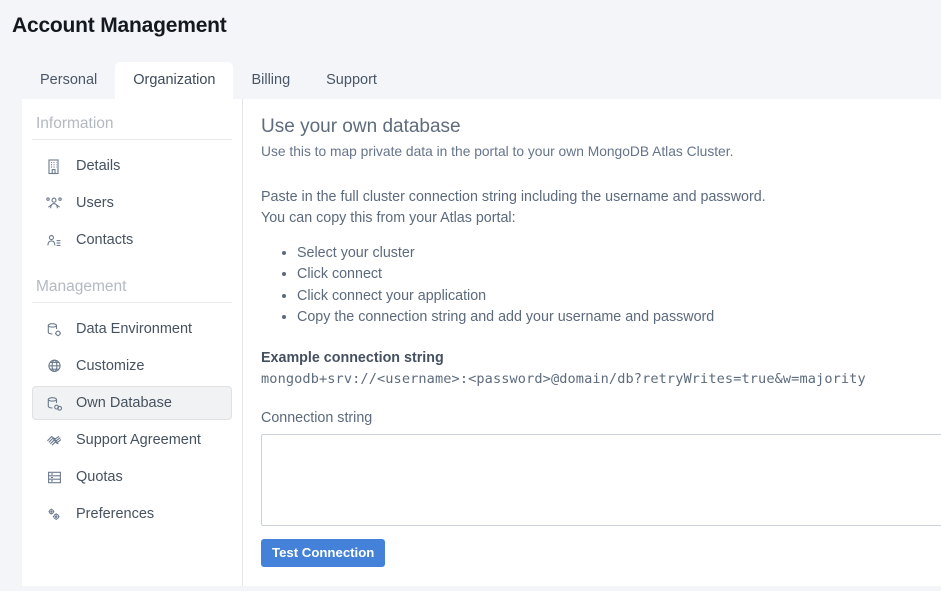 The width and height of the screenshot is (941, 591). Describe the element at coordinates (270, 81) in the screenshot. I see `tab-billing: Billing` at that location.